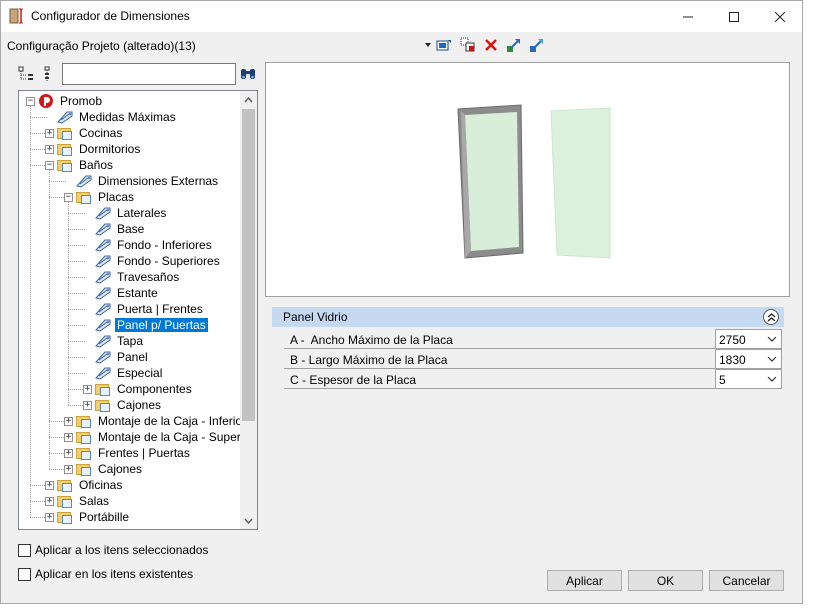 The height and width of the screenshot is (614, 817). What do you see at coordinates (160, 437) in the screenshot?
I see `tree-item-montaje-caja-superior: + Montaje de la Caja - Superior` at bounding box center [160, 437].